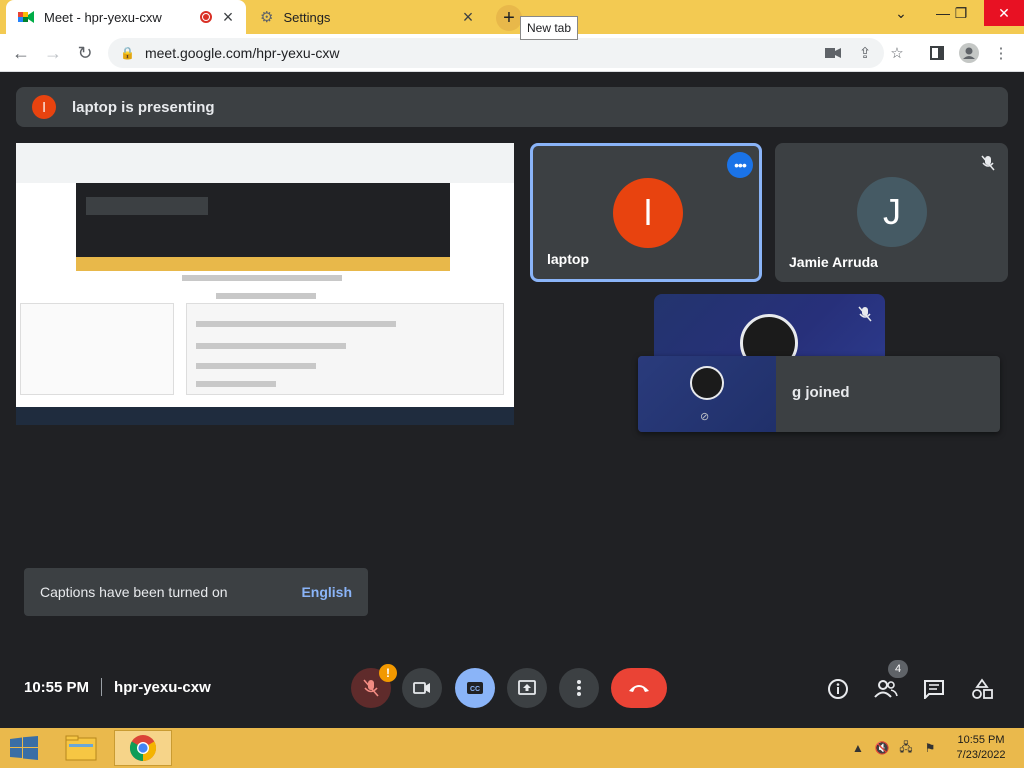 The height and width of the screenshot is (768, 1024). What do you see at coordinates (527, 688) in the screenshot?
I see `present-screen-button` at bounding box center [527, 688].